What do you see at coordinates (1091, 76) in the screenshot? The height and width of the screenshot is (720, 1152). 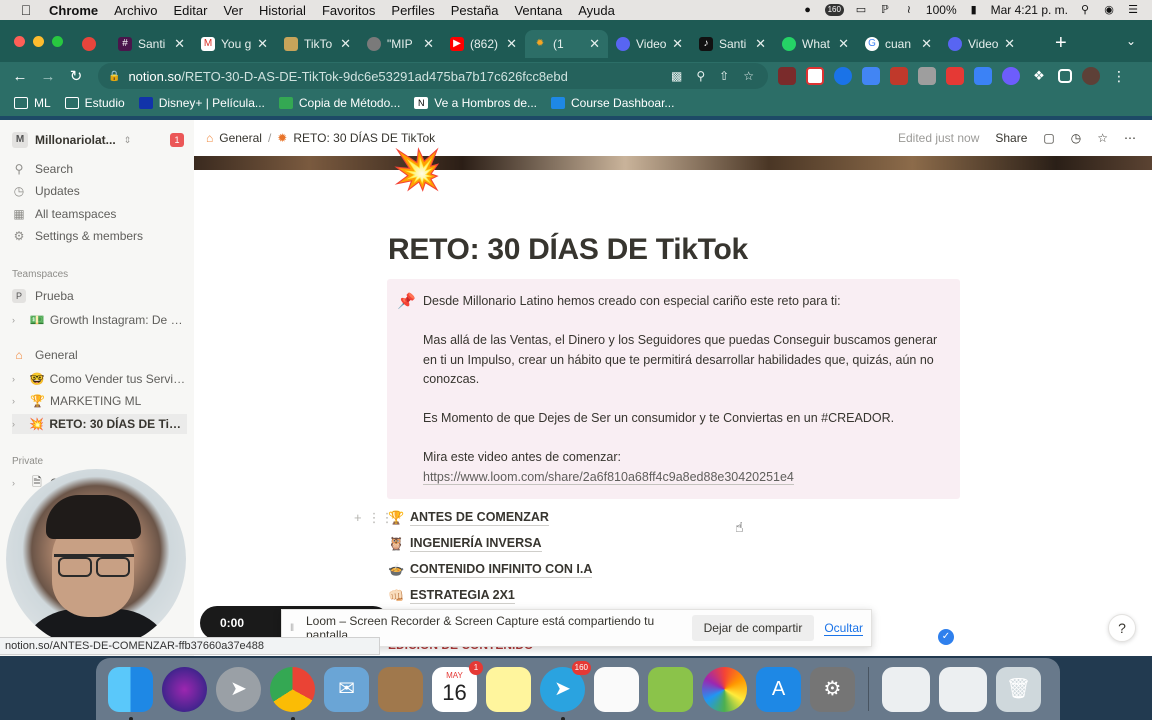 I see `profile-avatar` at bounding box center [1091, 76].